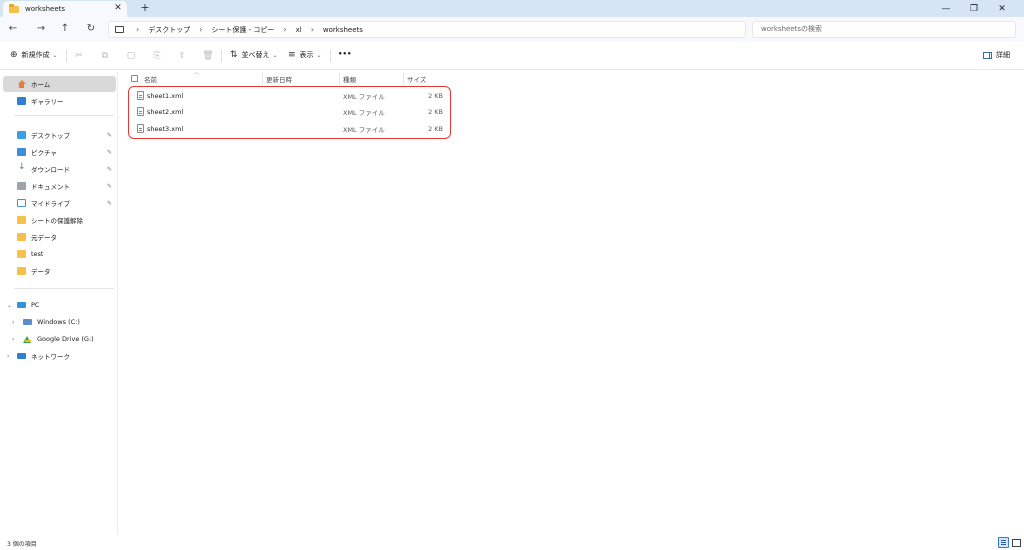 The width and height of the screenshot is (1024, 550). Describe the element at coordinates (59, 135) in the screenshot. I see `sidebar-item-desktop: デスクトップ ✎` at that location.